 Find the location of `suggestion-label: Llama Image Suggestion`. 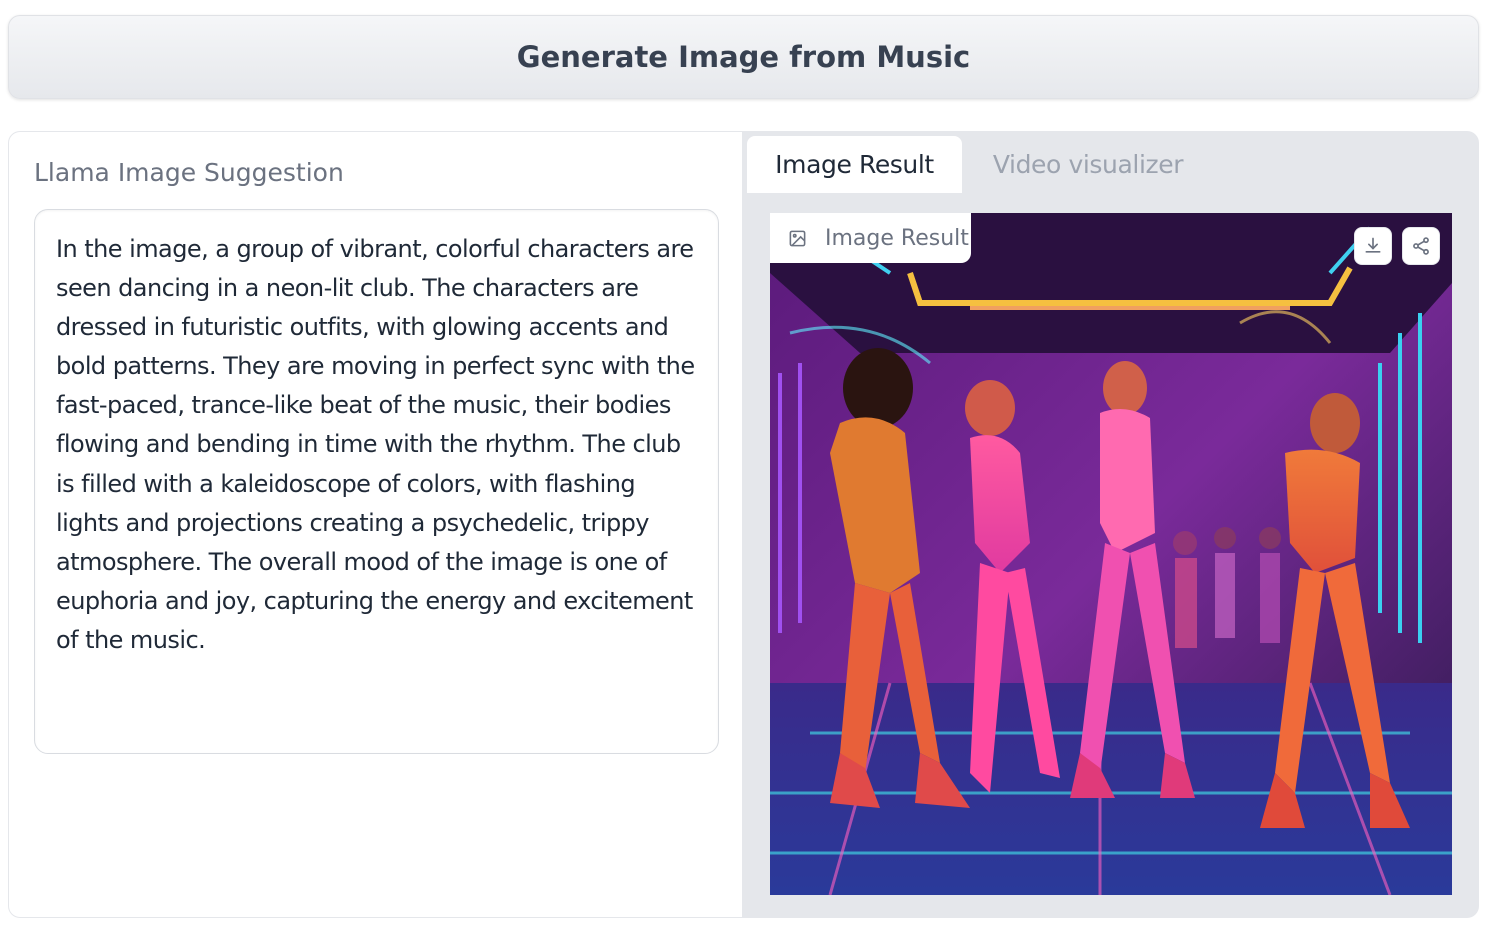

suggestion-label: Llama Image Suggestion is located at coordinates (189, 172).